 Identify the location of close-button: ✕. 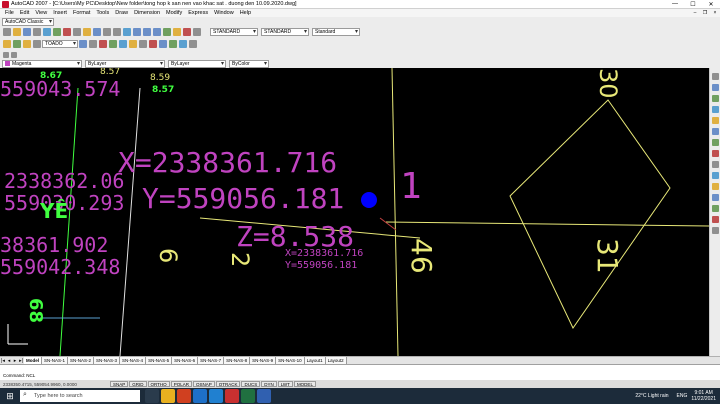
(711, 4).